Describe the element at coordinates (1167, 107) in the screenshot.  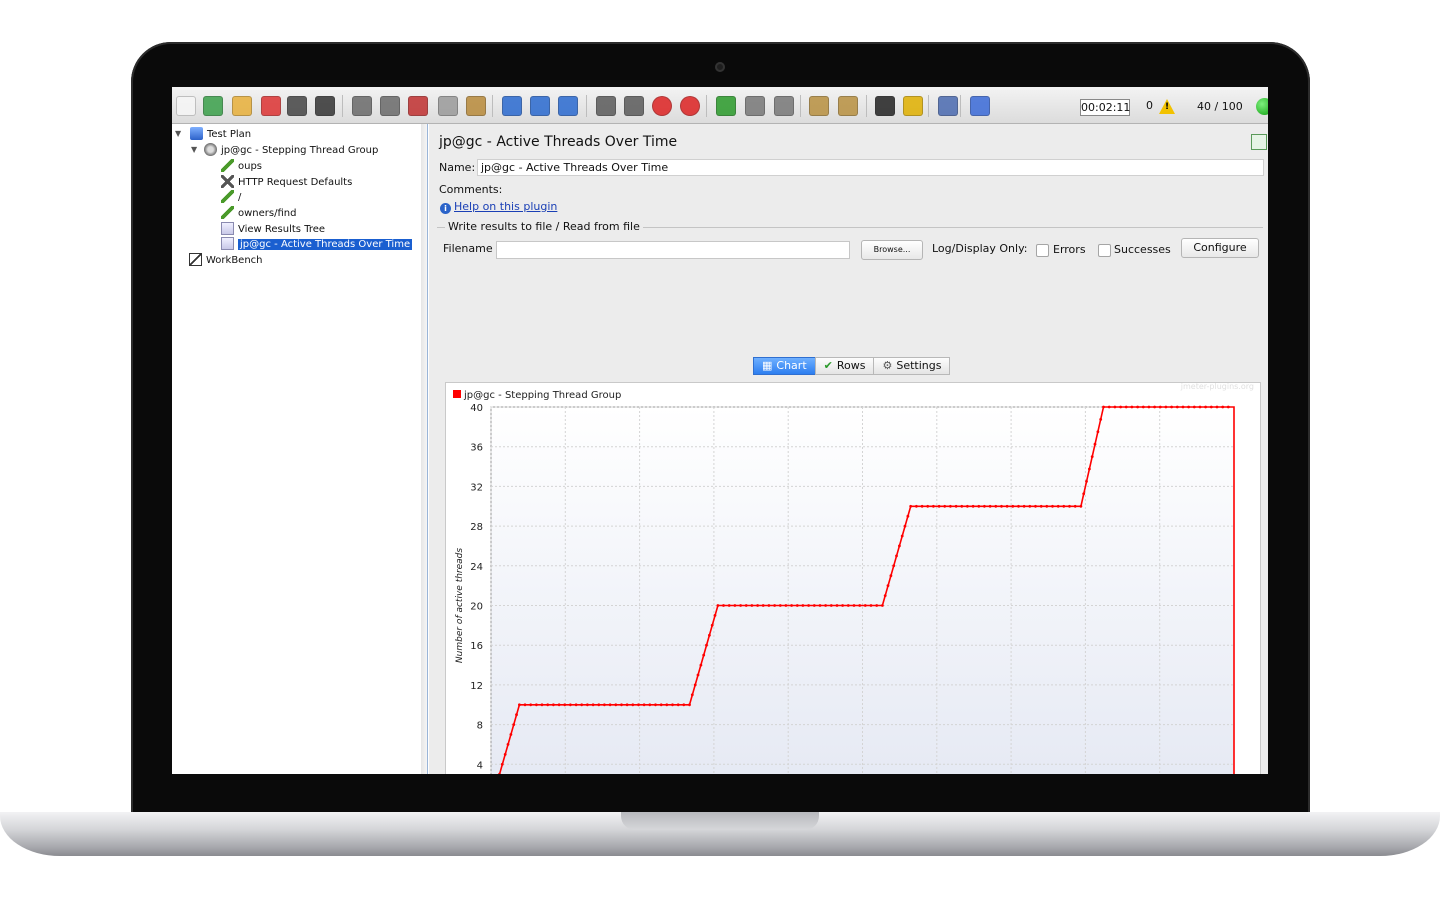
I see `warning-mark: !` at that location.